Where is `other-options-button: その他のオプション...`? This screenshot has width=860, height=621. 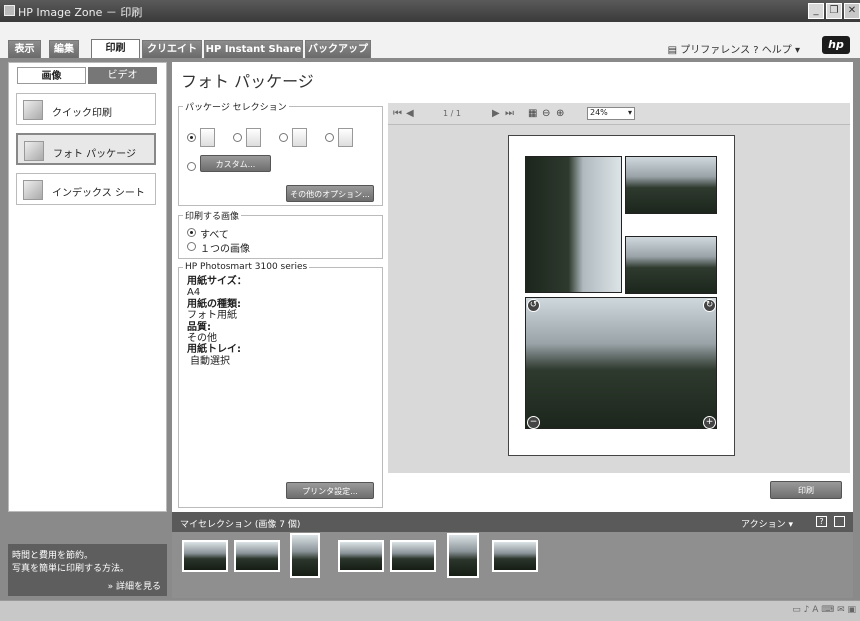
other-options-button: その他のオプション... is located at coordinates (330, 193).